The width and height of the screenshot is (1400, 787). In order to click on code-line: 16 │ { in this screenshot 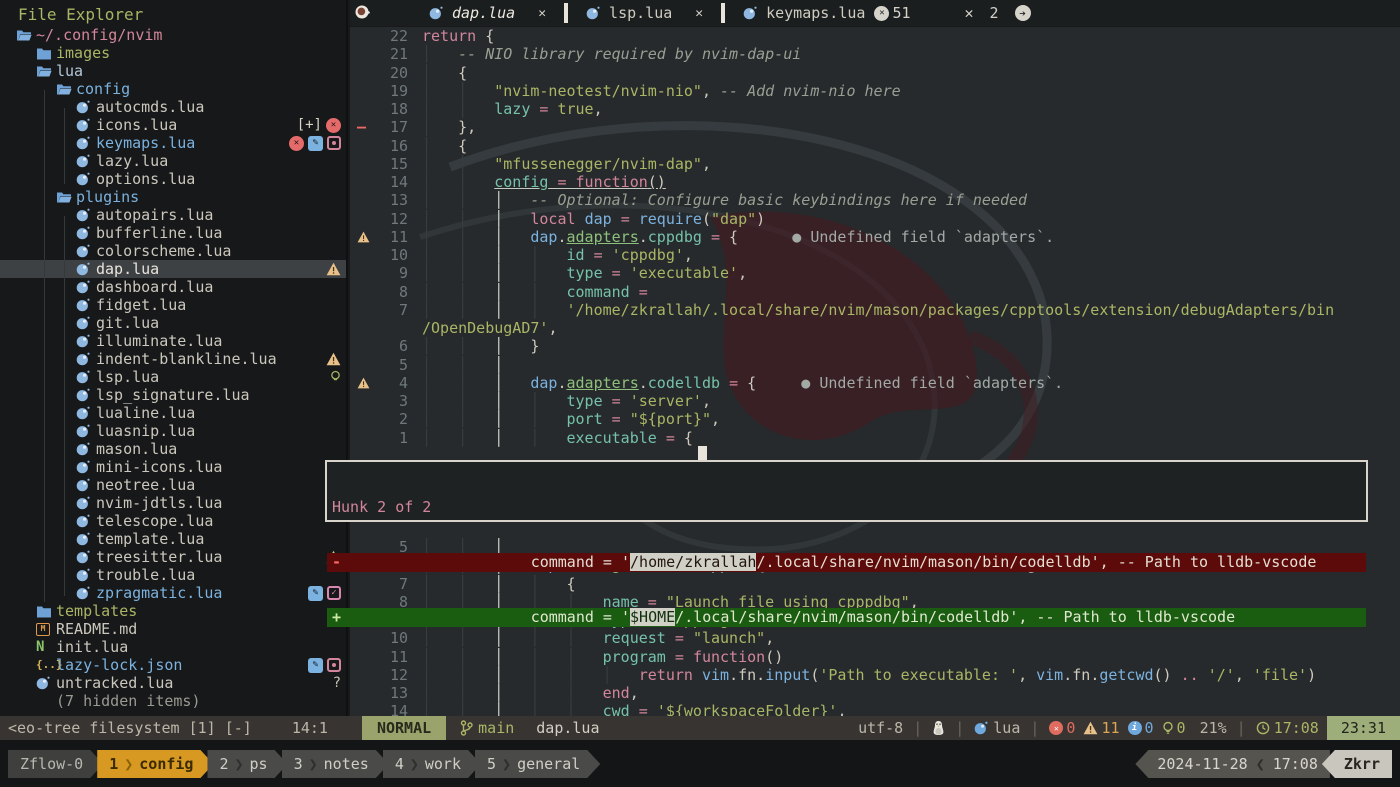, I will do `click(875, 146)`.